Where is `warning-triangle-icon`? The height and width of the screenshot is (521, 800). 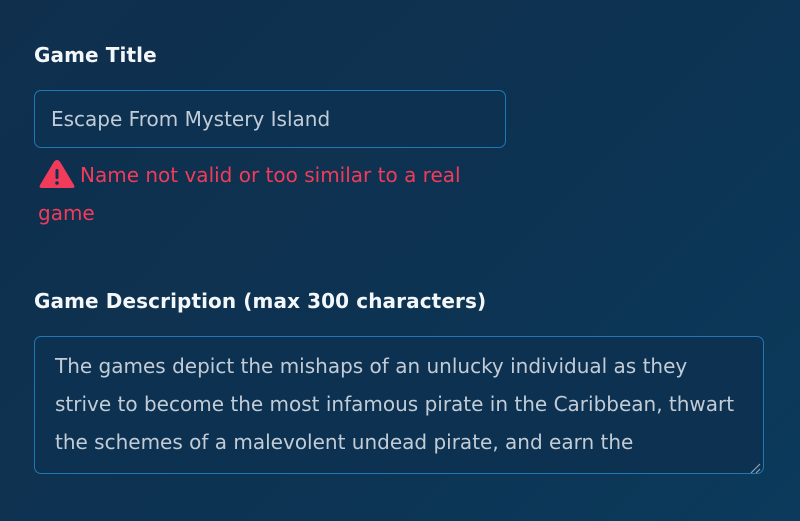 warning-triangle-icon is located at coordinates (57, 174).